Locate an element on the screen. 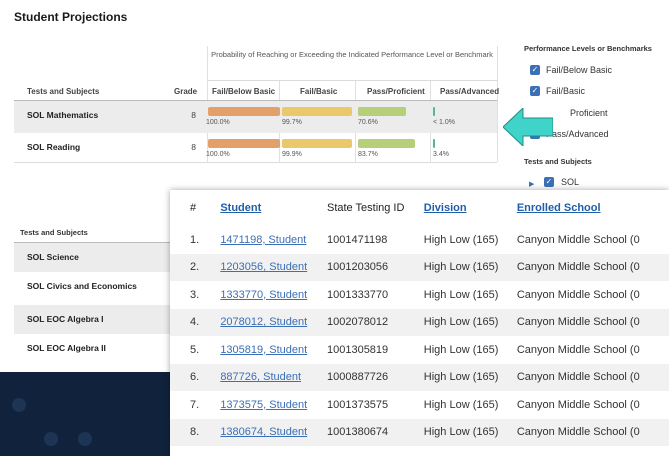 The width and height of the screenshot is (669, 456). row-divider is located at coordinates (255, 162).